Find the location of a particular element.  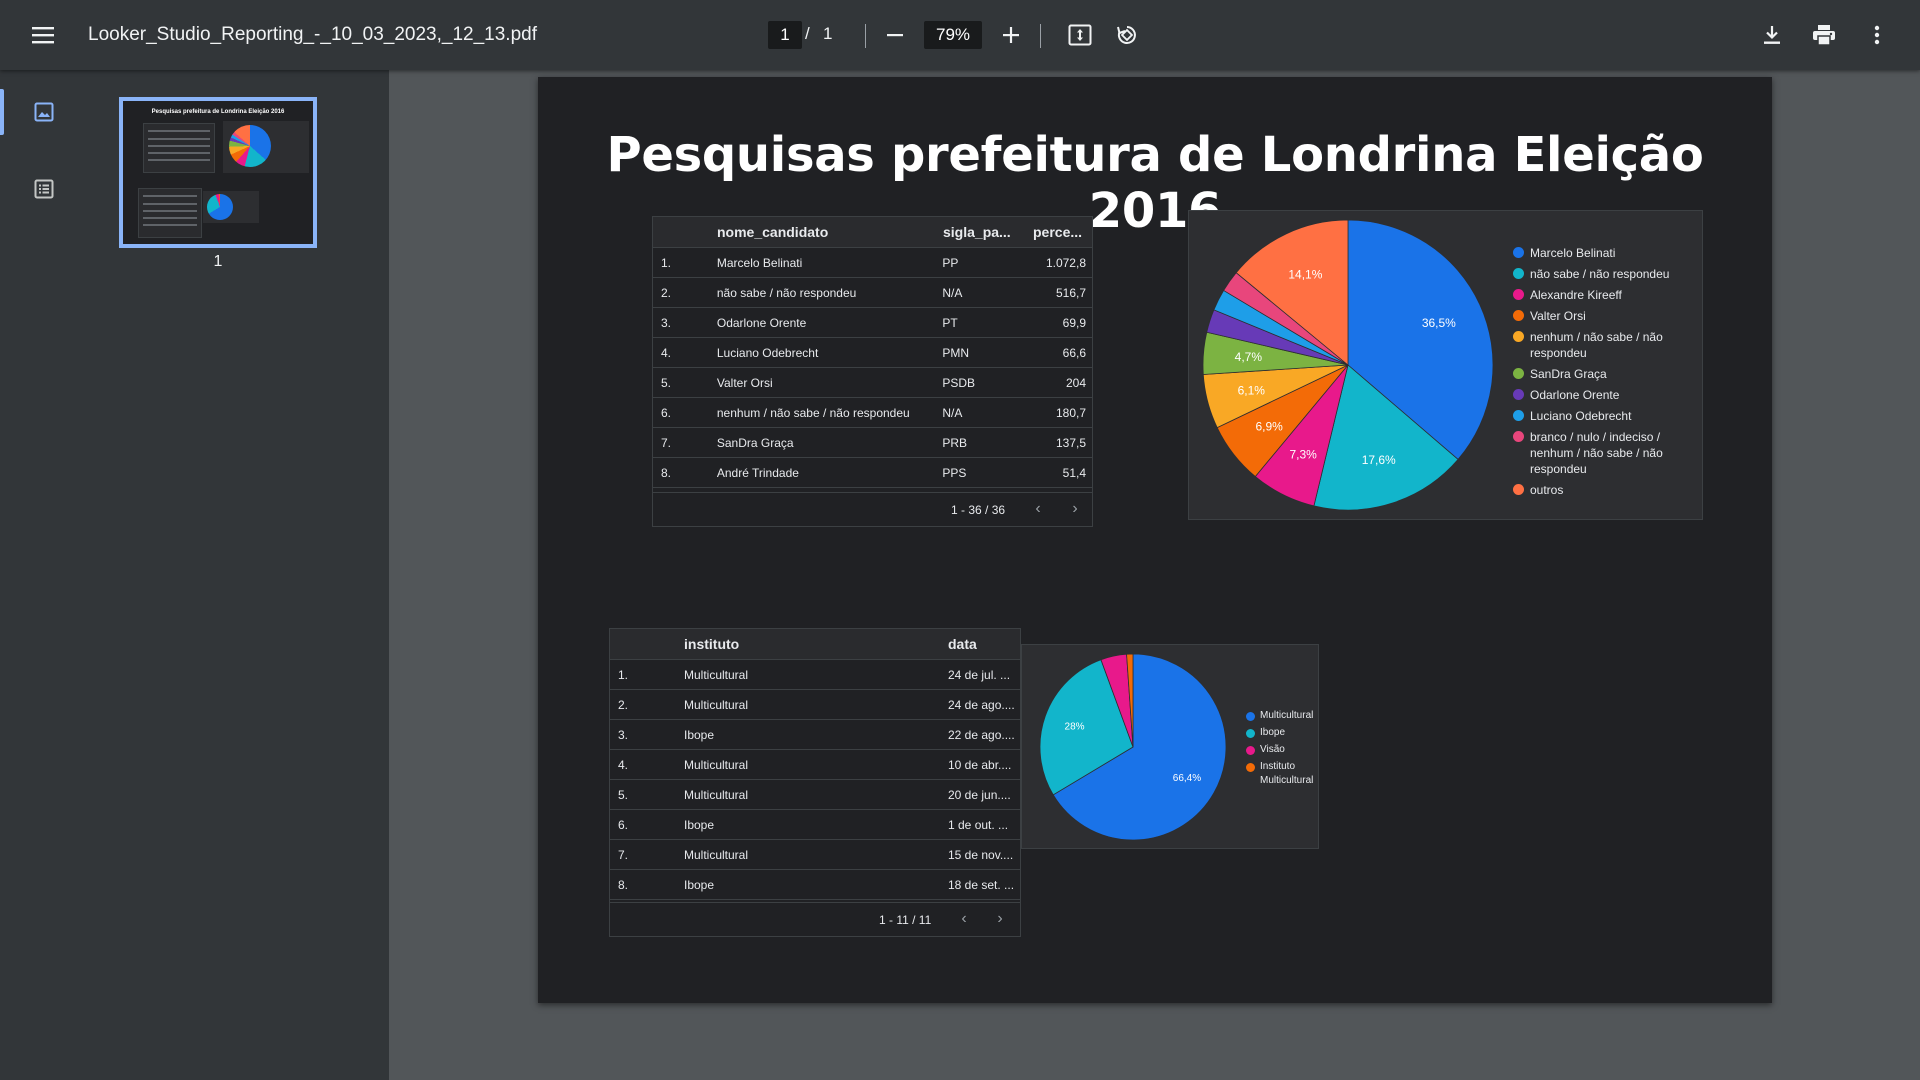

table-cell: PRB is located at coordinates (955, 442).